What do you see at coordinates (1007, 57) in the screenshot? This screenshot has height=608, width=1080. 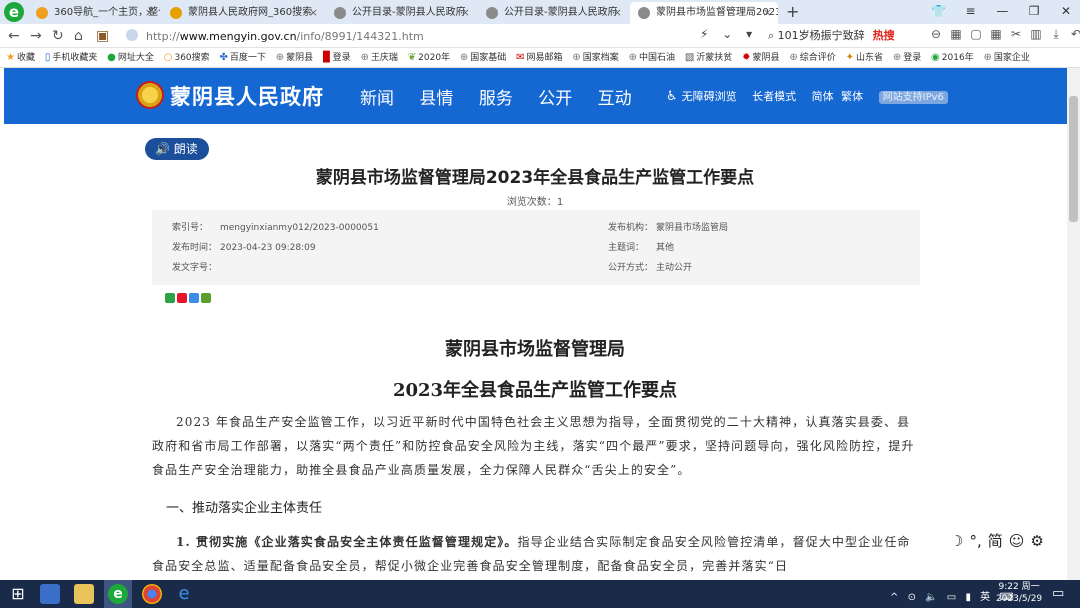 I see `bookmark-item: ⊕ 国家企业` at bounding box center [1007, 57].